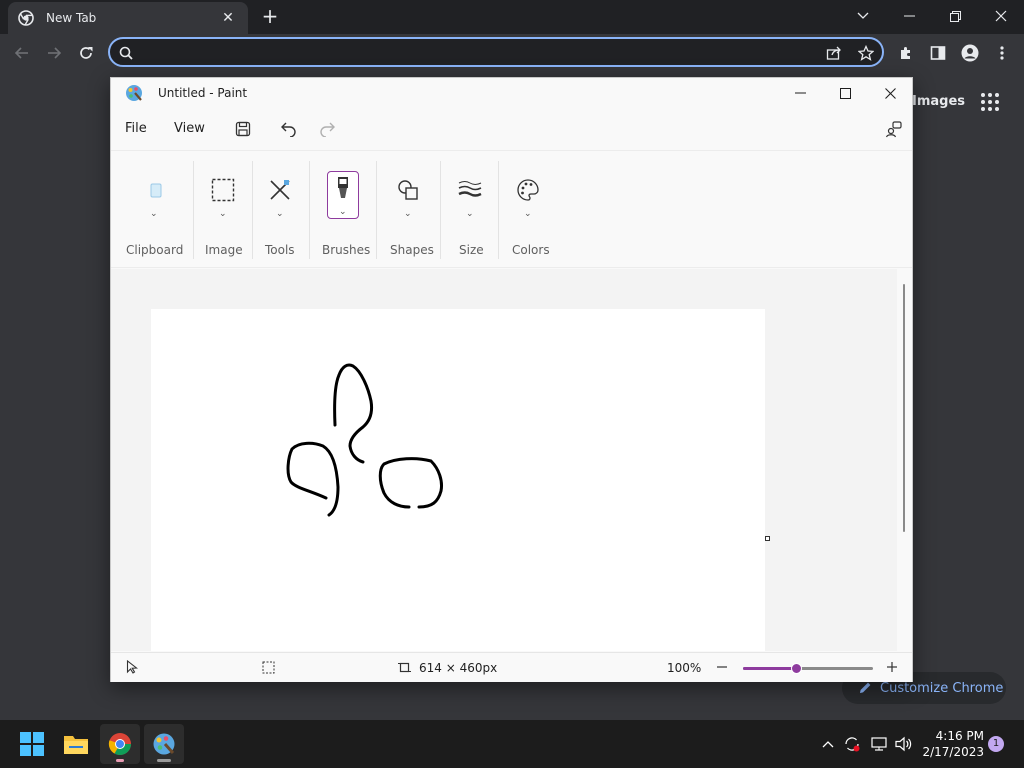  Describe the element at coordinates (189, 128) in the screenshot. I see `menu-view: View` at that location.